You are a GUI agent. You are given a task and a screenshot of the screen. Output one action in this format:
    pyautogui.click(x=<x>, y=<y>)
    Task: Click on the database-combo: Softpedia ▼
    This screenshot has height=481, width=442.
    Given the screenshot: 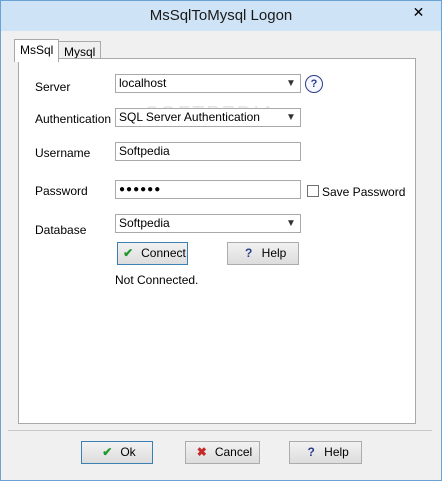 What is the action you would take?
    pyautogui.click(x=208, y=223)
    